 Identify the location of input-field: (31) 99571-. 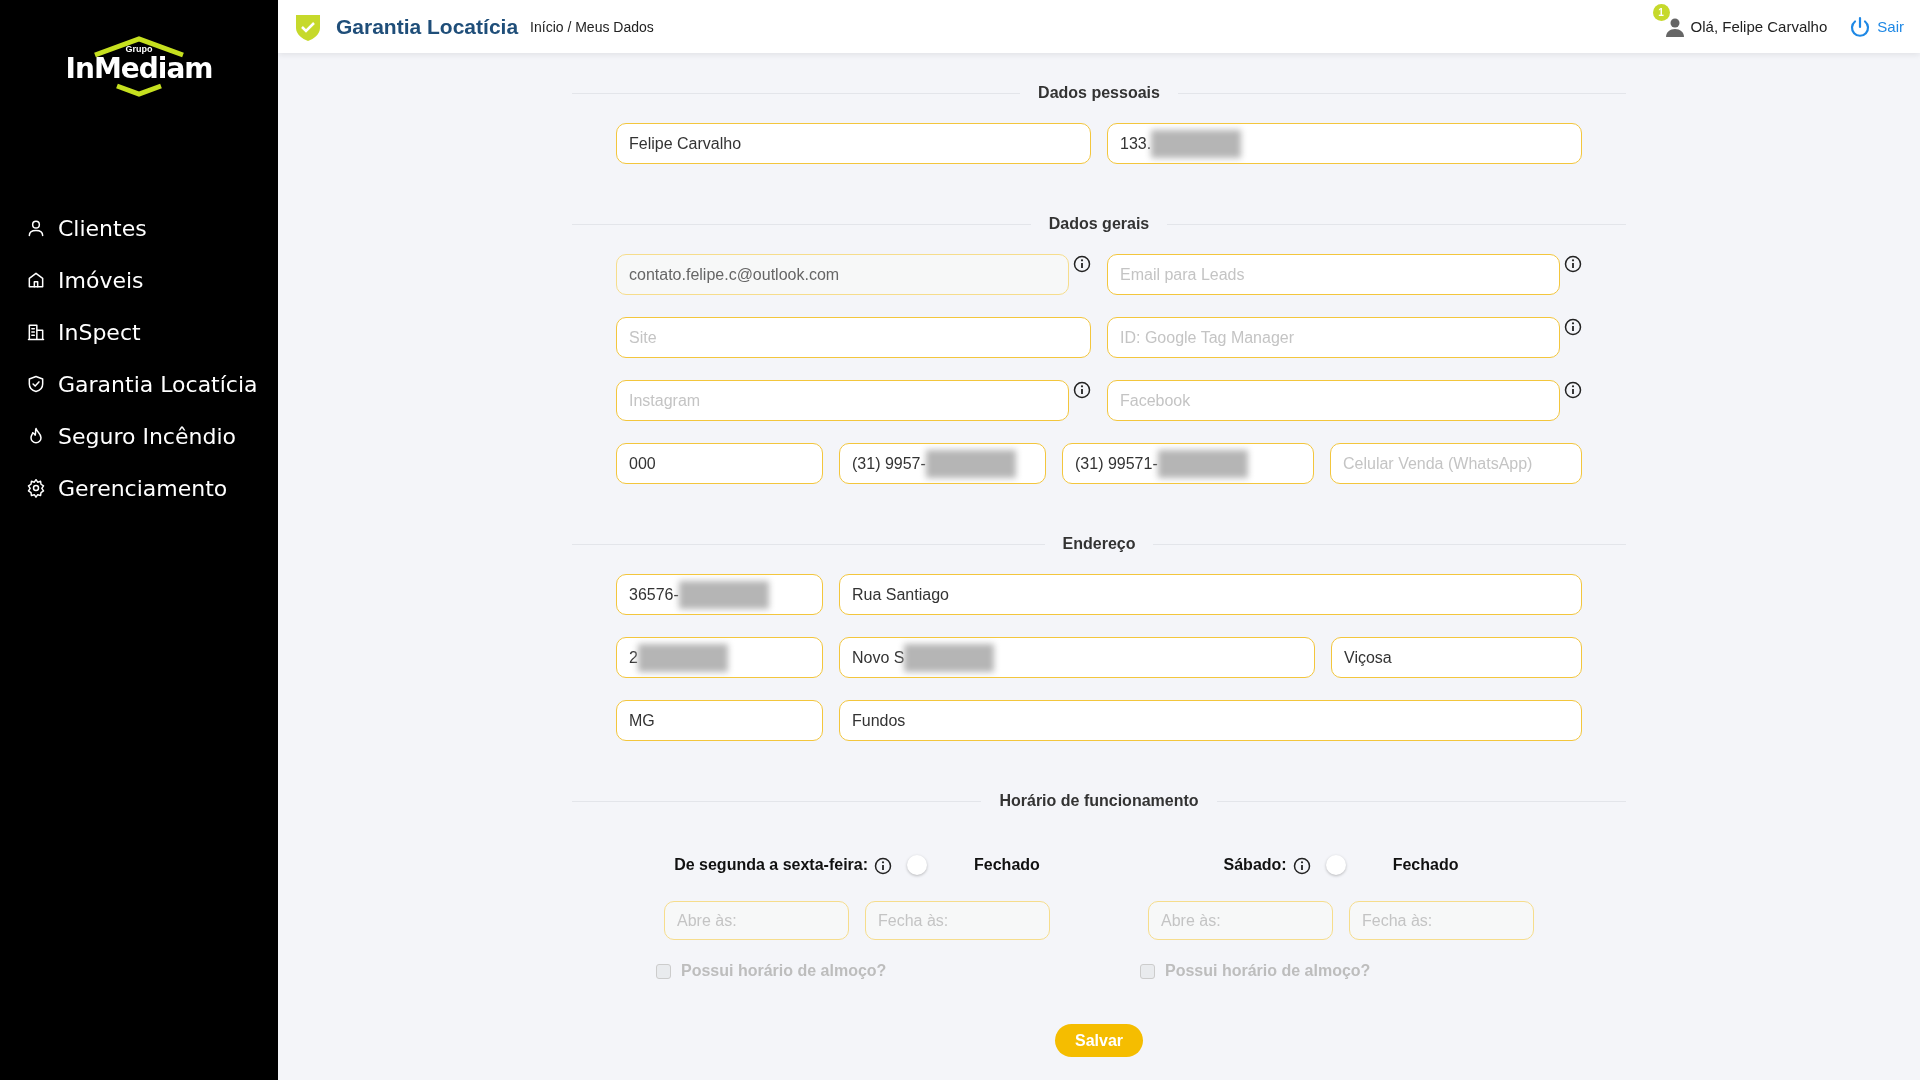
(1188, 463).